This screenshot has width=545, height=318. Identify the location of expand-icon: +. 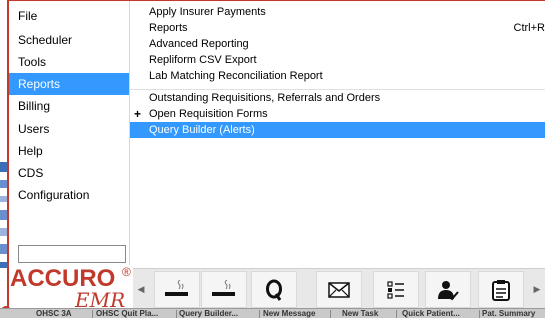
(138, 114).